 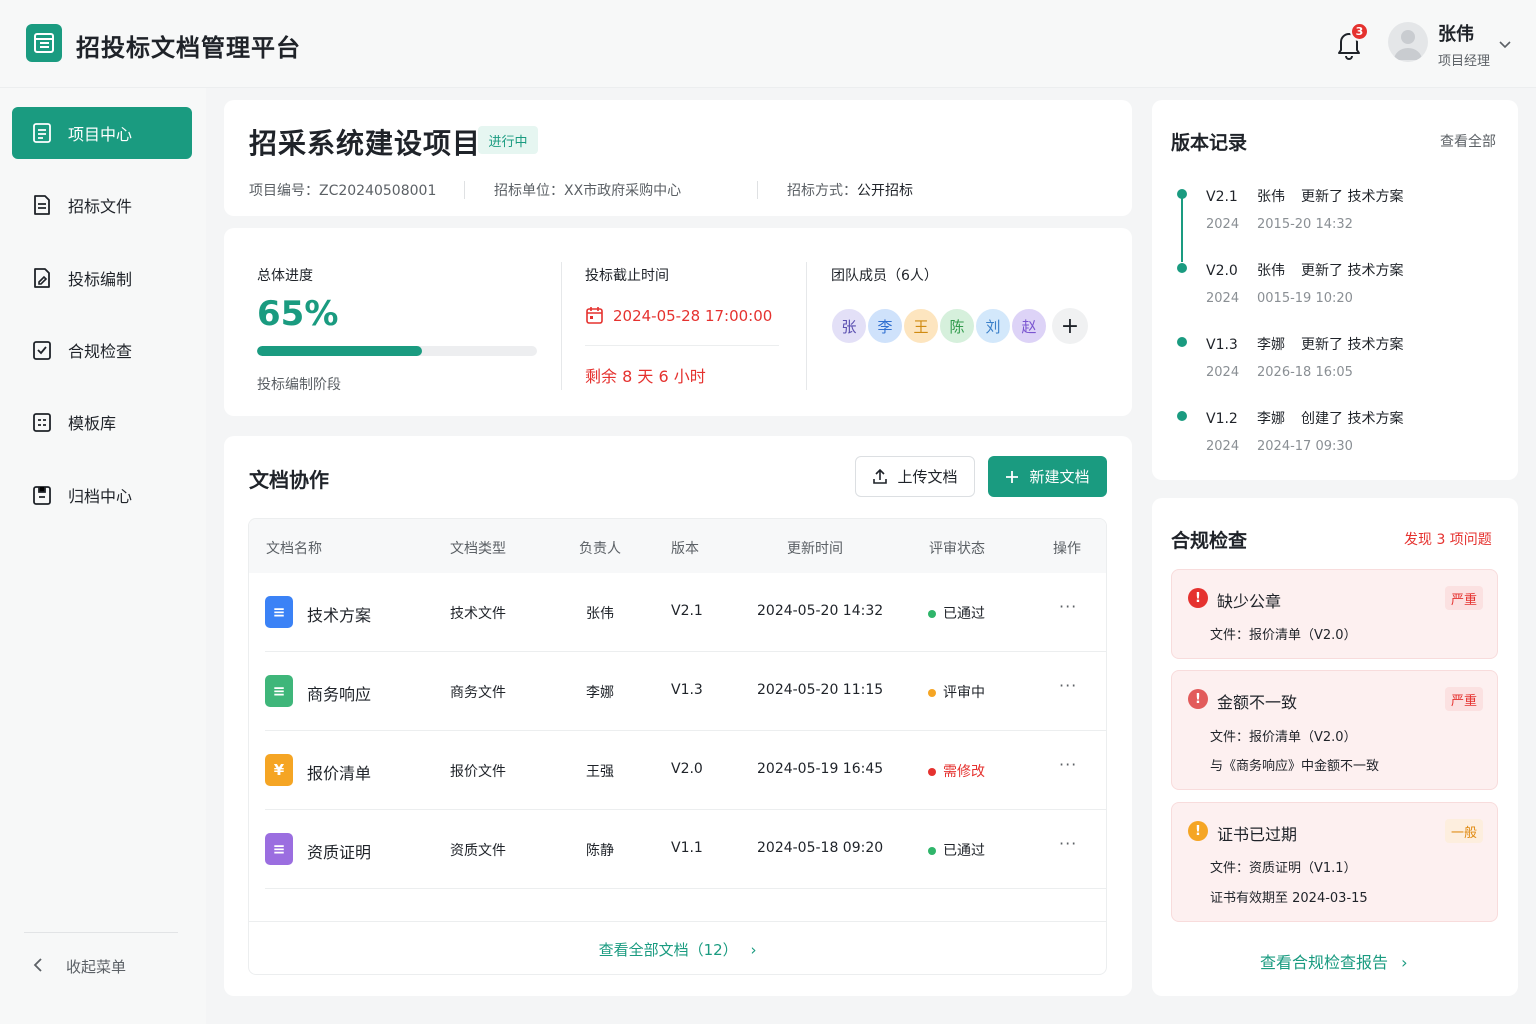 What do you see at coordinates (298, 314) in the screenshot?
I see `progress-value: 65%` at bounding box center [298, 314].